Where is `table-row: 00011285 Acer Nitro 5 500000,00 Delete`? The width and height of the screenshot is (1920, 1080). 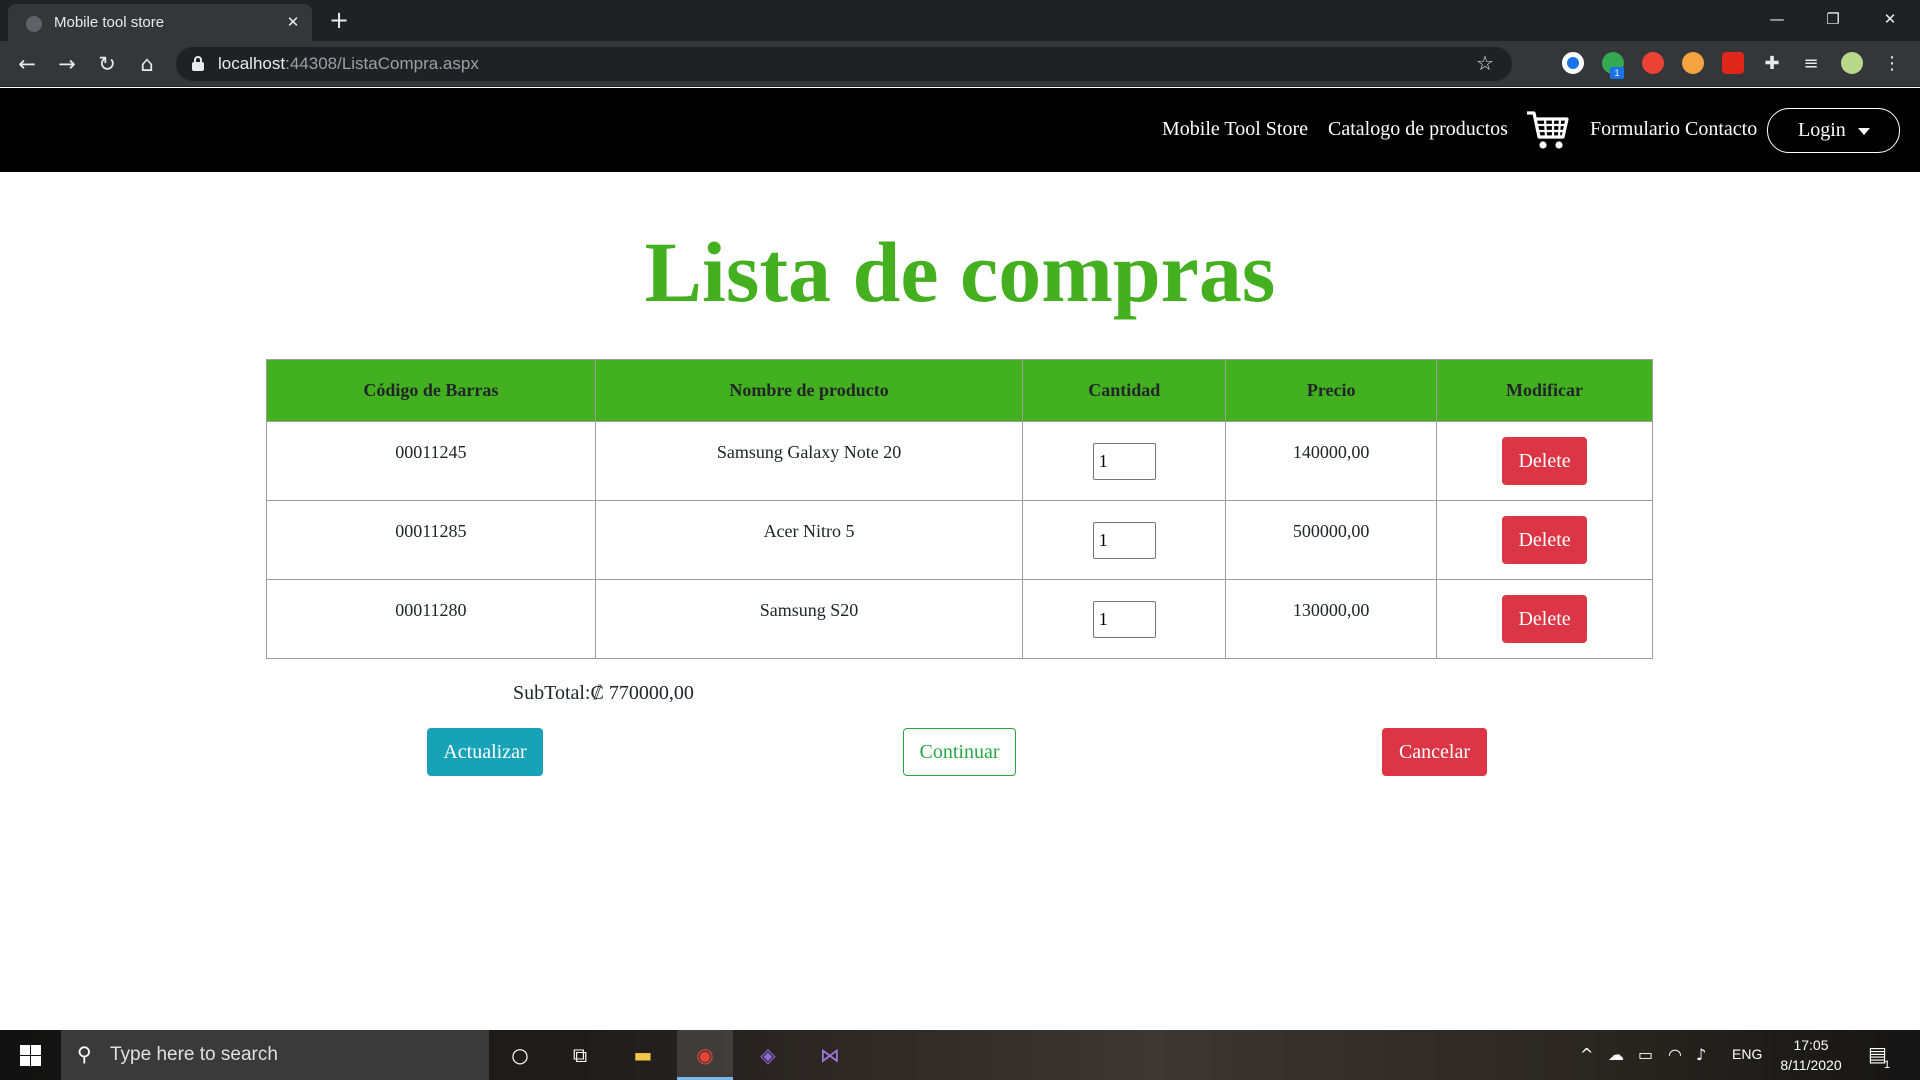 table-row: 00011285 Acer Nitro 5 500000,00 Delete is located at coordinates (959, 540).